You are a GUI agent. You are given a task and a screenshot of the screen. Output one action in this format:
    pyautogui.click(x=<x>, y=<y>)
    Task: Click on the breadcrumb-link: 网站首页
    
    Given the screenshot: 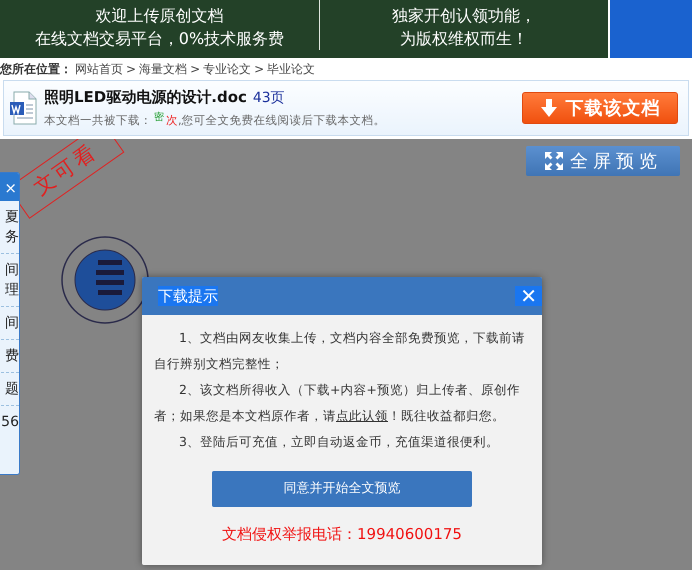 What is the action you would take?
    pyautogui.click(x=99, y=69)
    